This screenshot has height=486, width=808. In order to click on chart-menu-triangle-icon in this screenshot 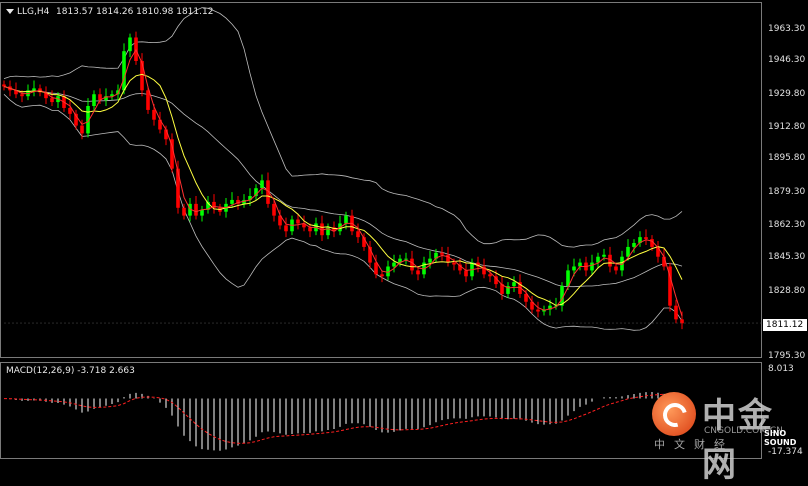, I will do `click(10, 11)`.